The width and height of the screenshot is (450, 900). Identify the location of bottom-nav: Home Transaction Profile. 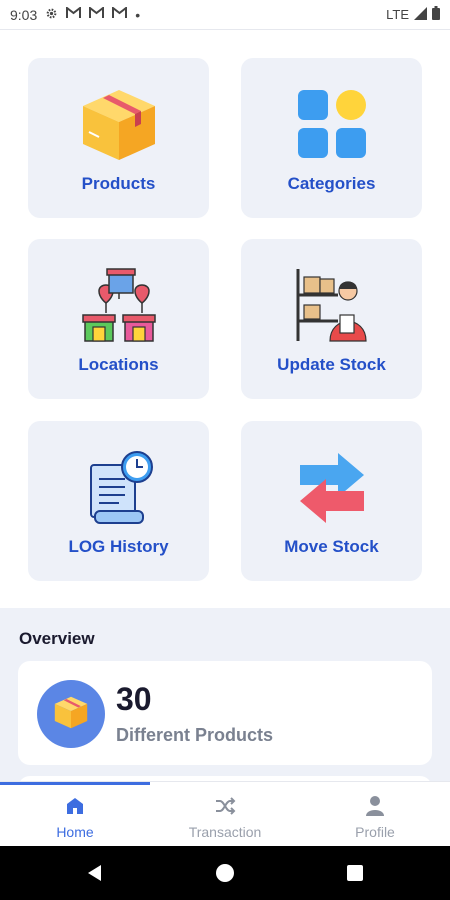
(225, 814).